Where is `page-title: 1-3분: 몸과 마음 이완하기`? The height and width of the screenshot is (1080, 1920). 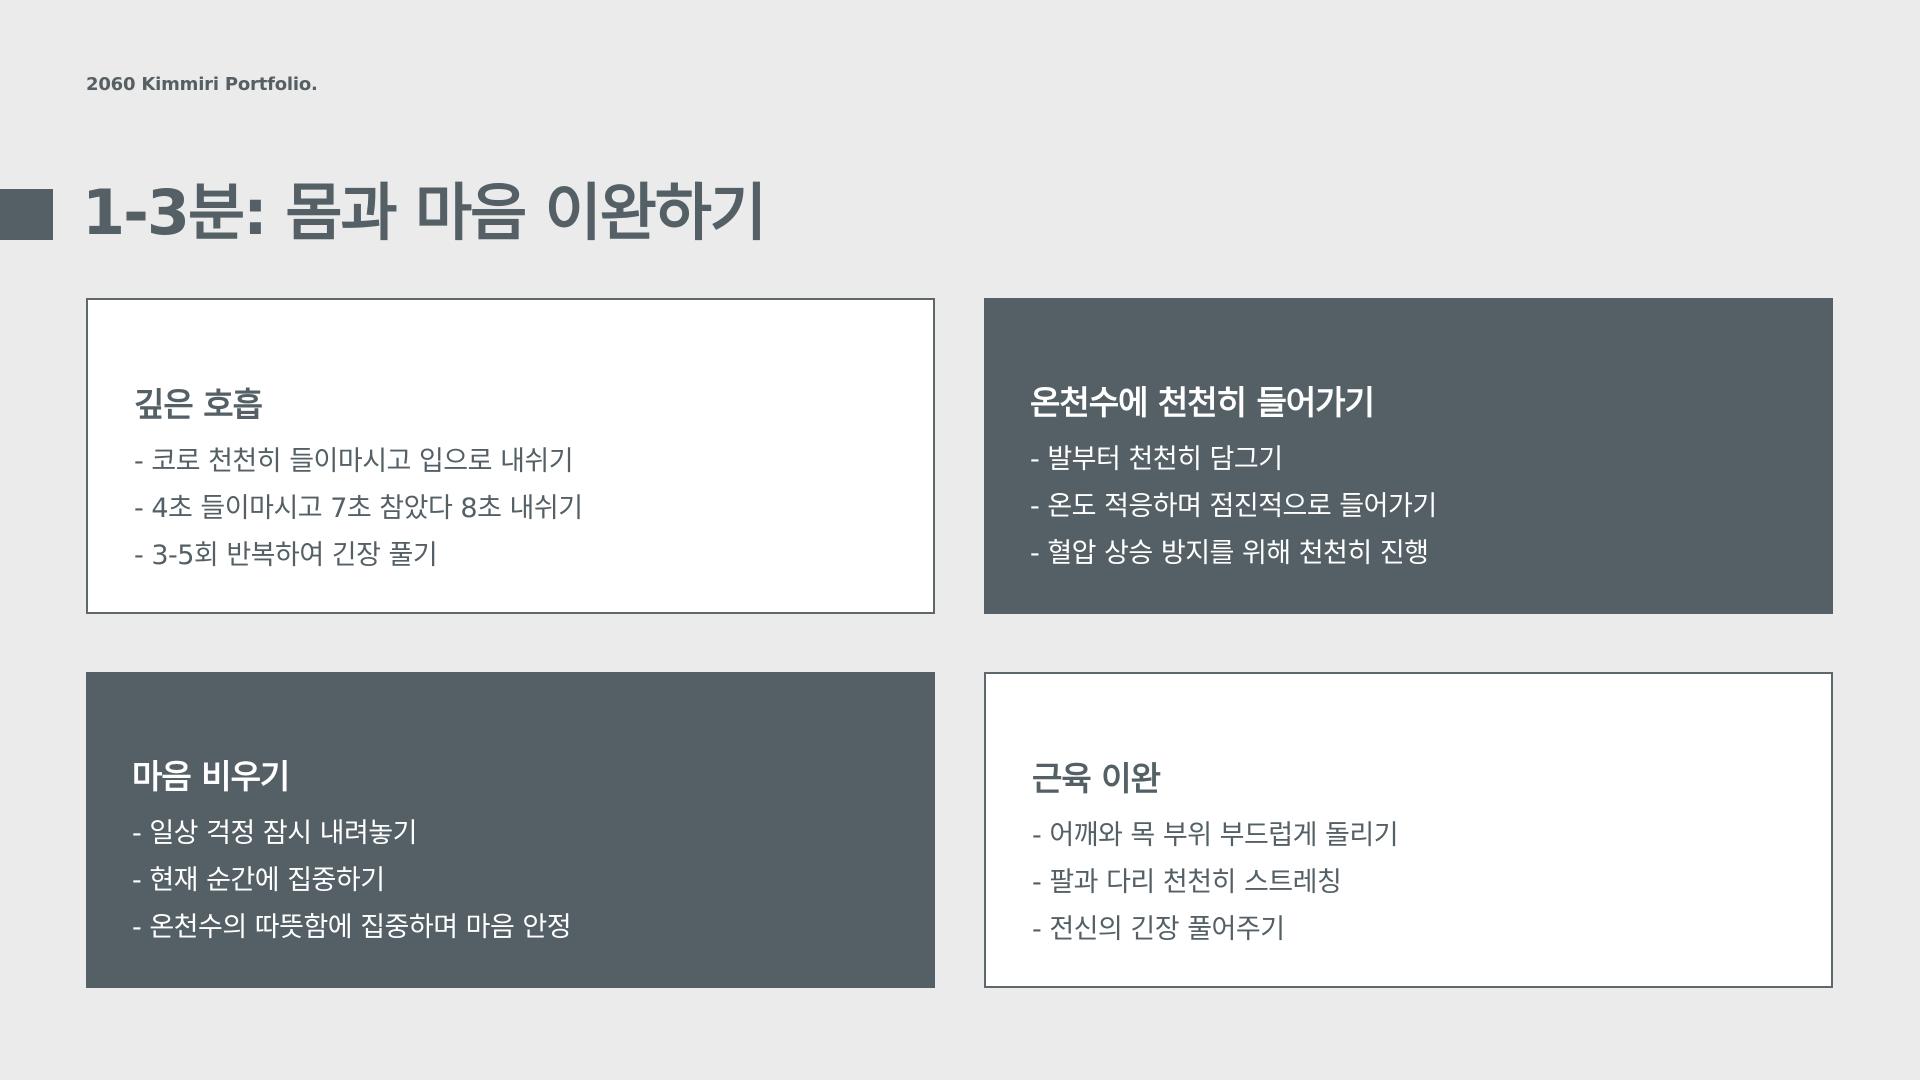
page-title: 1-3분: 몸과 마음 이완하기 is located at coordinates (424, 212).